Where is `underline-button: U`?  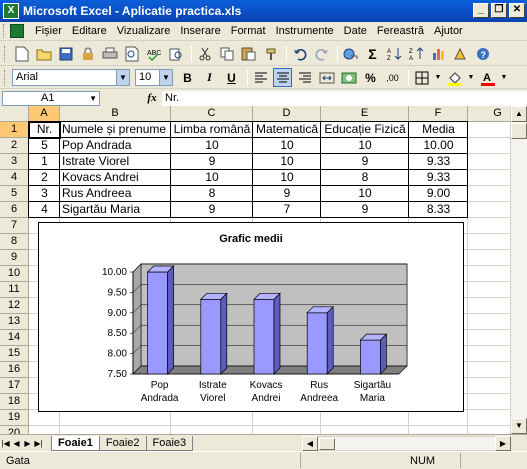 underline-button: U is located at coordinates (231, 77).